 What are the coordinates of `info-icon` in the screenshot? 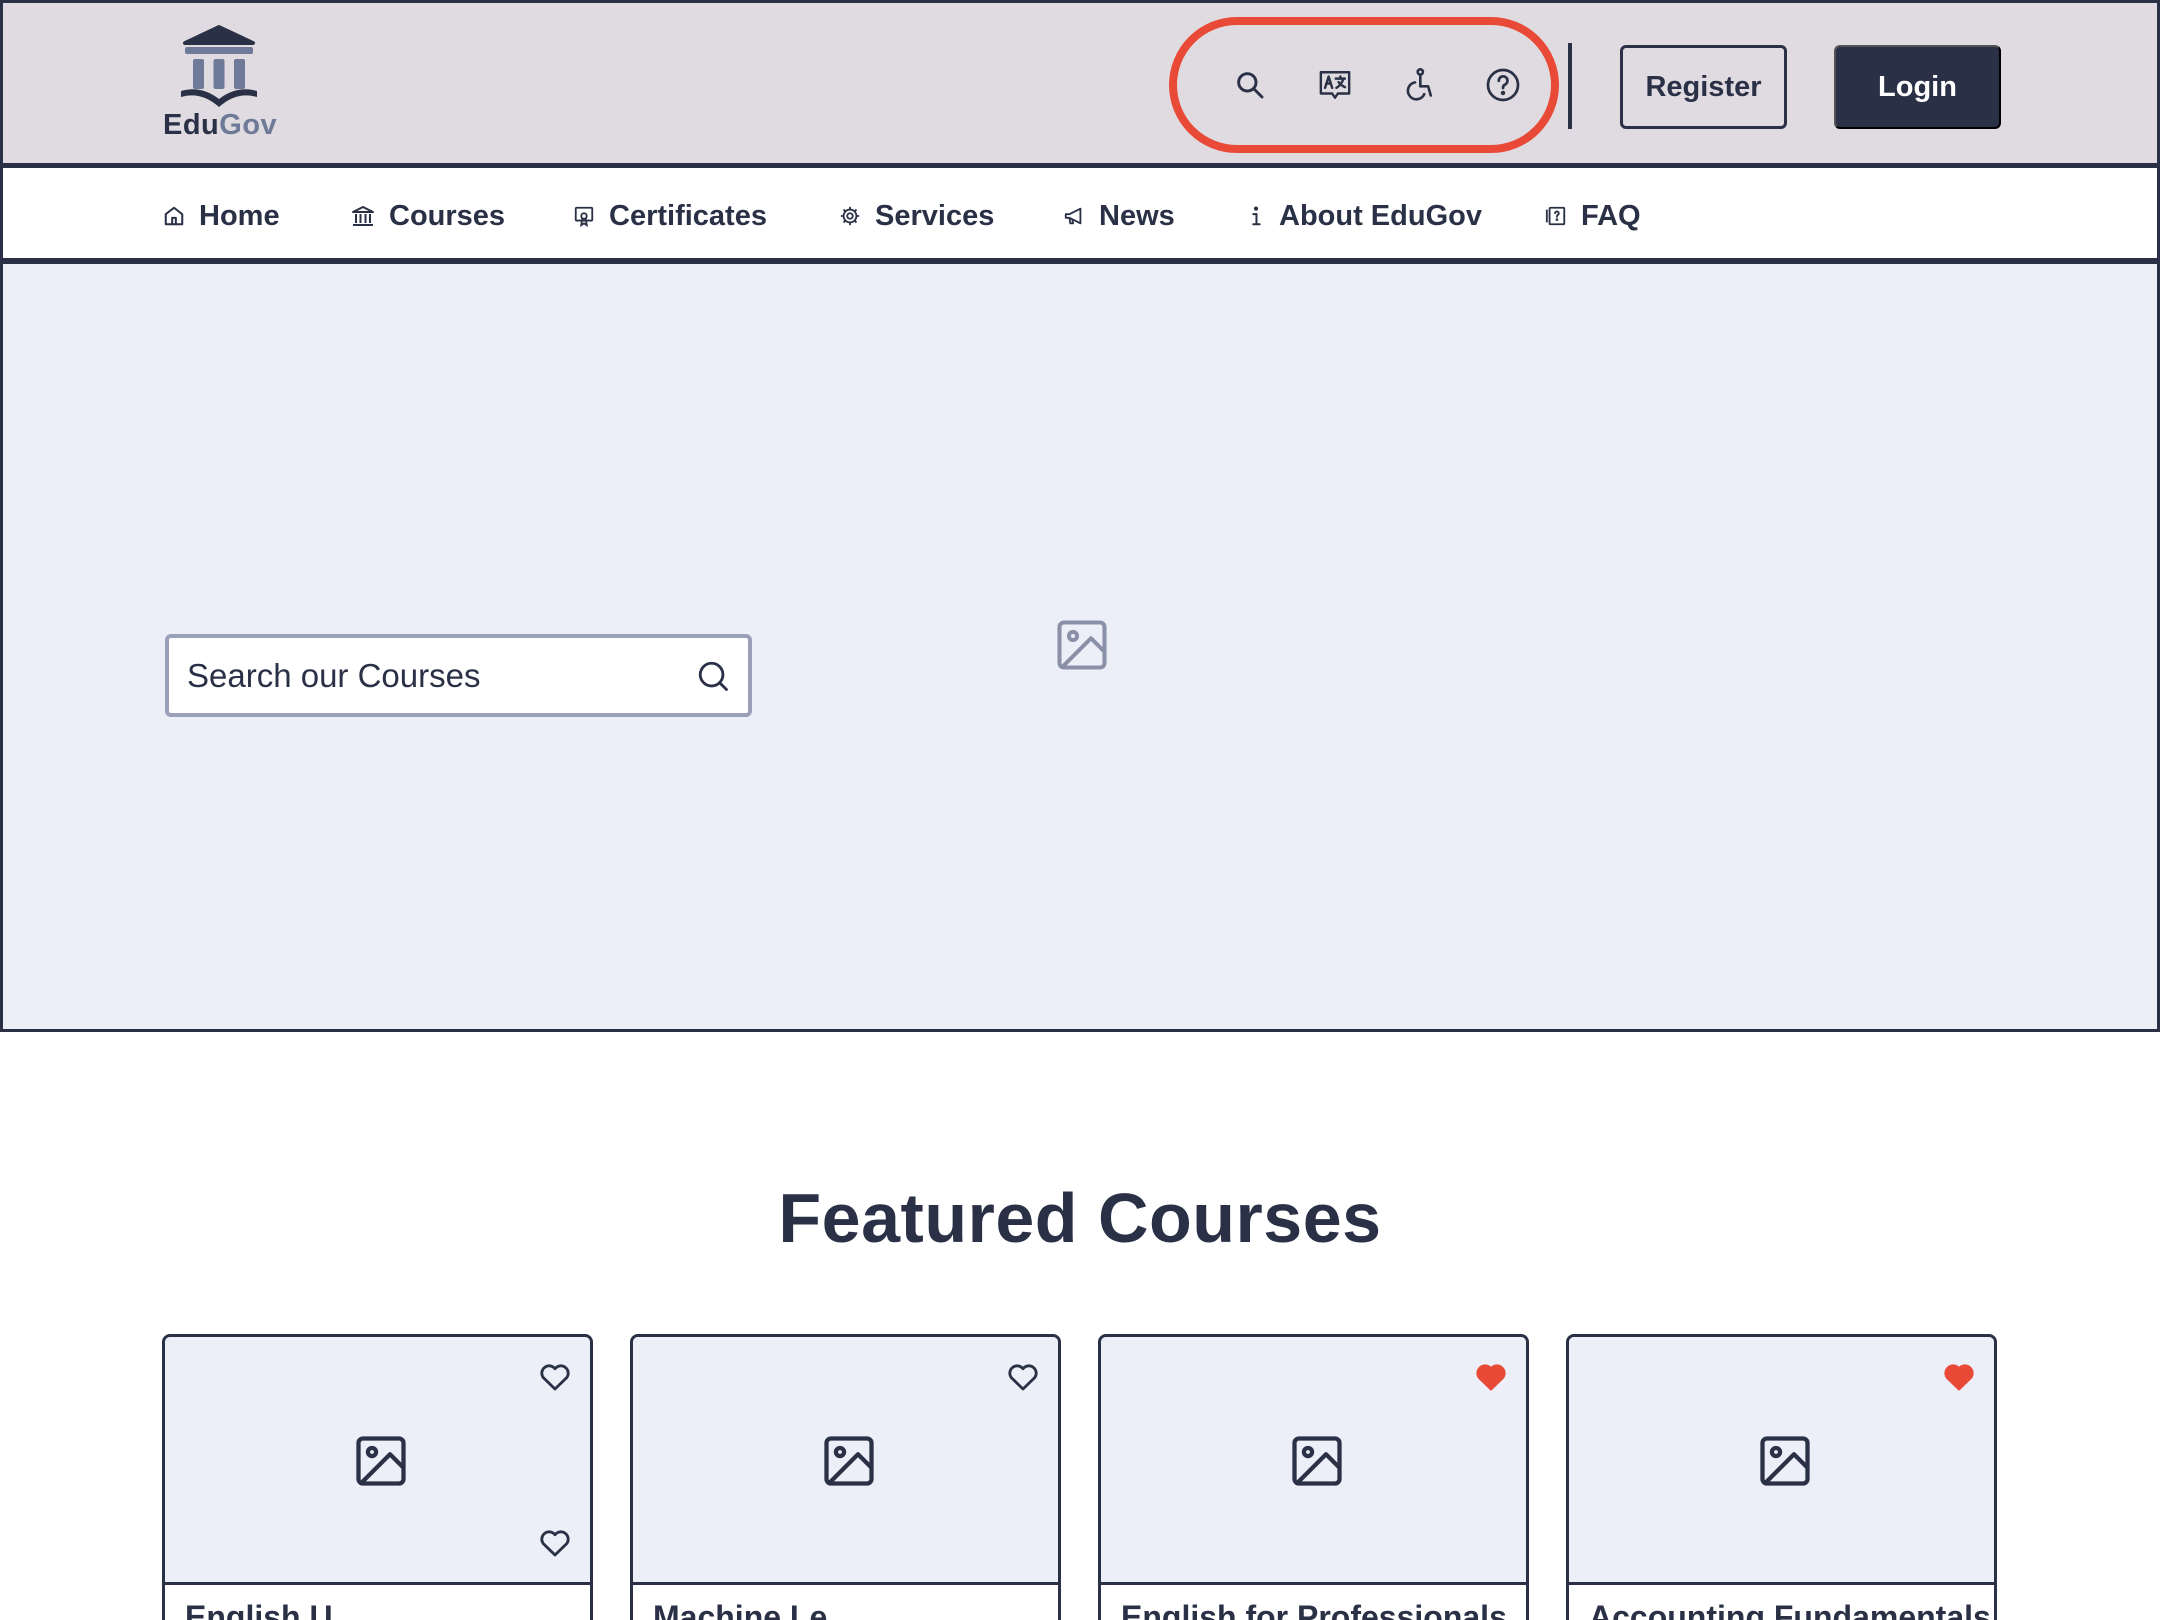 It's located at (1256, 216).